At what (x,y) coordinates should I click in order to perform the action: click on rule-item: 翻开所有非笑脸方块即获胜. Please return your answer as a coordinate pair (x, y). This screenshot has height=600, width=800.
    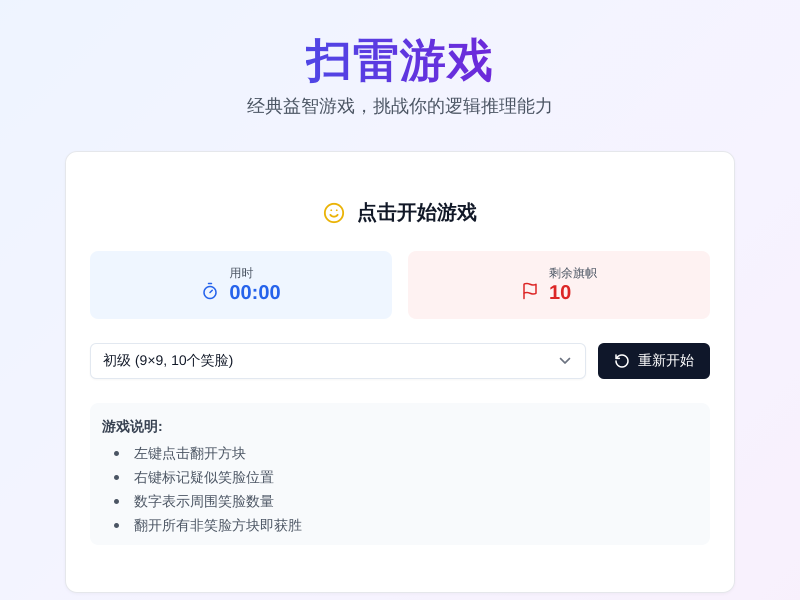
    Looking at the image, I should click on (218, 525).